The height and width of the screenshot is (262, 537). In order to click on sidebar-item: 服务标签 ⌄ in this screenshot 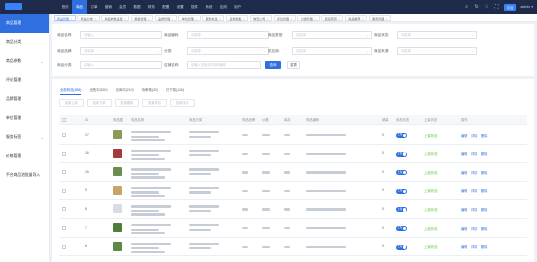, I will do `click(24, 137)`.